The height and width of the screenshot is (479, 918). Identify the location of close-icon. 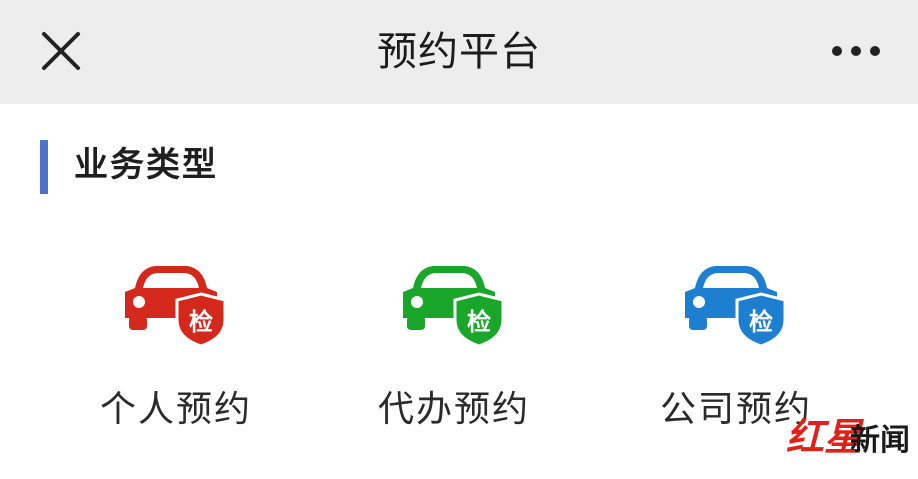
(61, 51).